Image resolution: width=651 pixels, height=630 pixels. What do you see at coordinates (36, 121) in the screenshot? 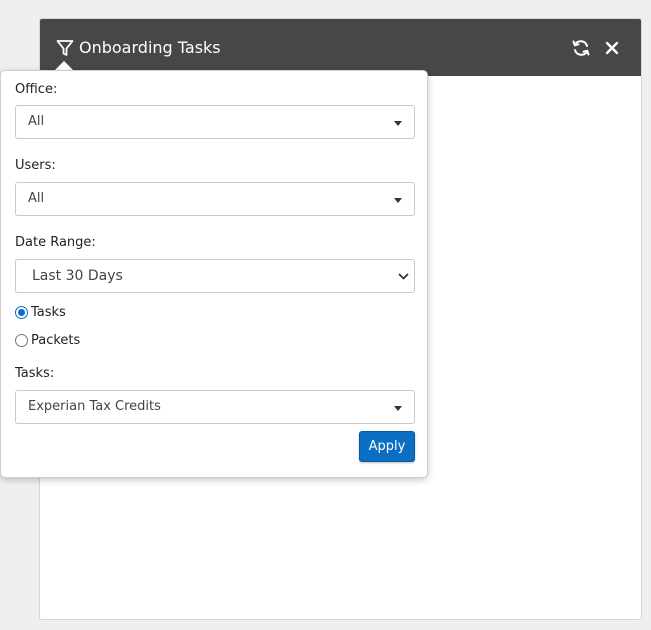
I see `office-select-value: All` at bounding box center [36, 121].